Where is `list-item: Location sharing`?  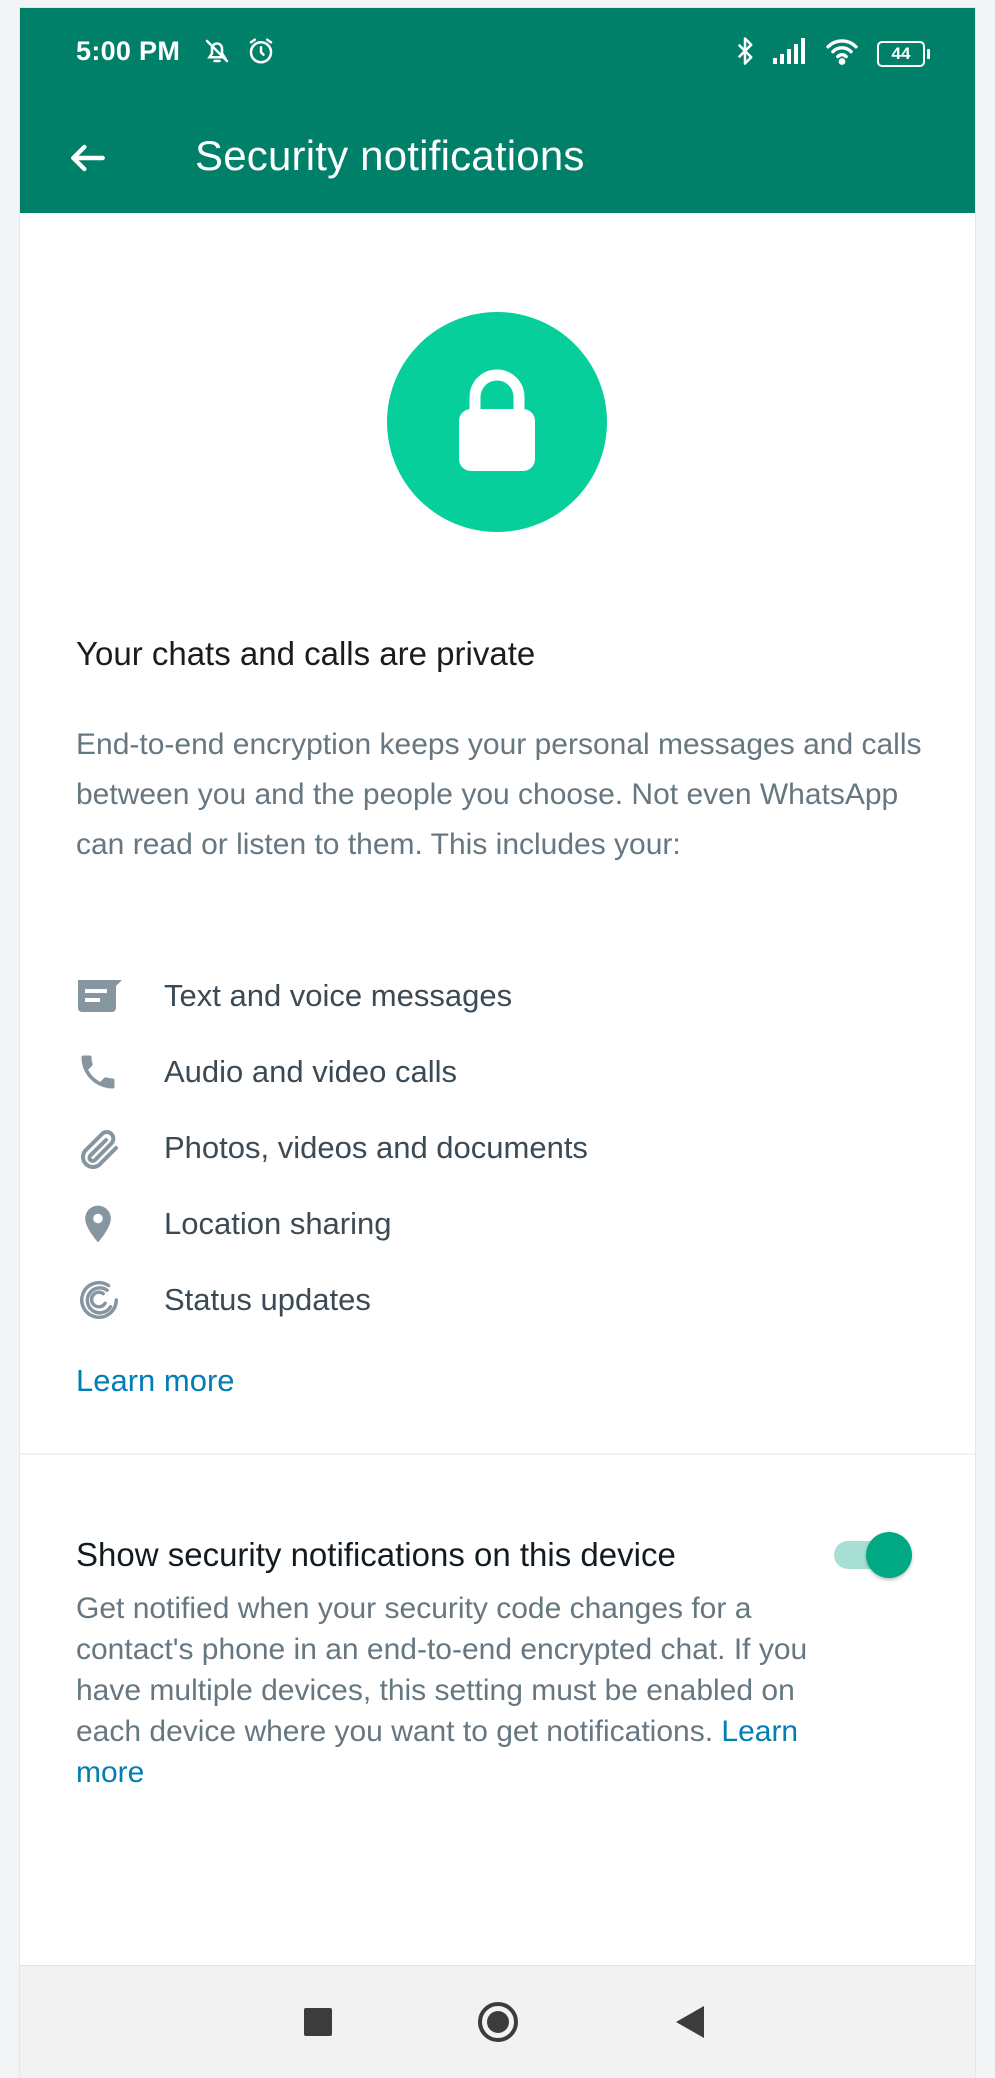
list-item: Location sharing is located at coordinates (332, 1224).